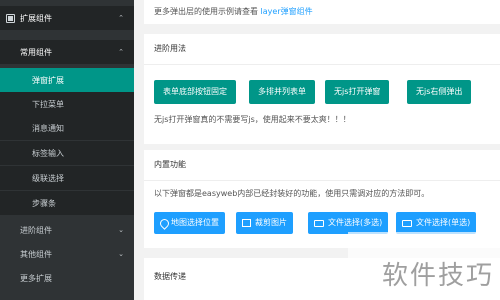 This screenshot has height=300, width=500. What do you see at coordinates (48, 128) in the screenshot?
I see `sidebar-item-label: 消息通知` at bounding box center [48, 128].